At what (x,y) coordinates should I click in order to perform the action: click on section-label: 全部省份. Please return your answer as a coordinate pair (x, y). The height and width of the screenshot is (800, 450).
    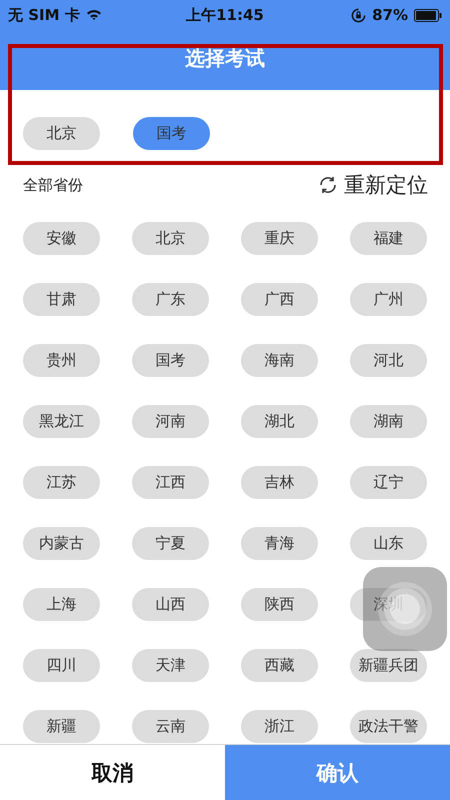
    Looking at the image, I should click on (53, 185).